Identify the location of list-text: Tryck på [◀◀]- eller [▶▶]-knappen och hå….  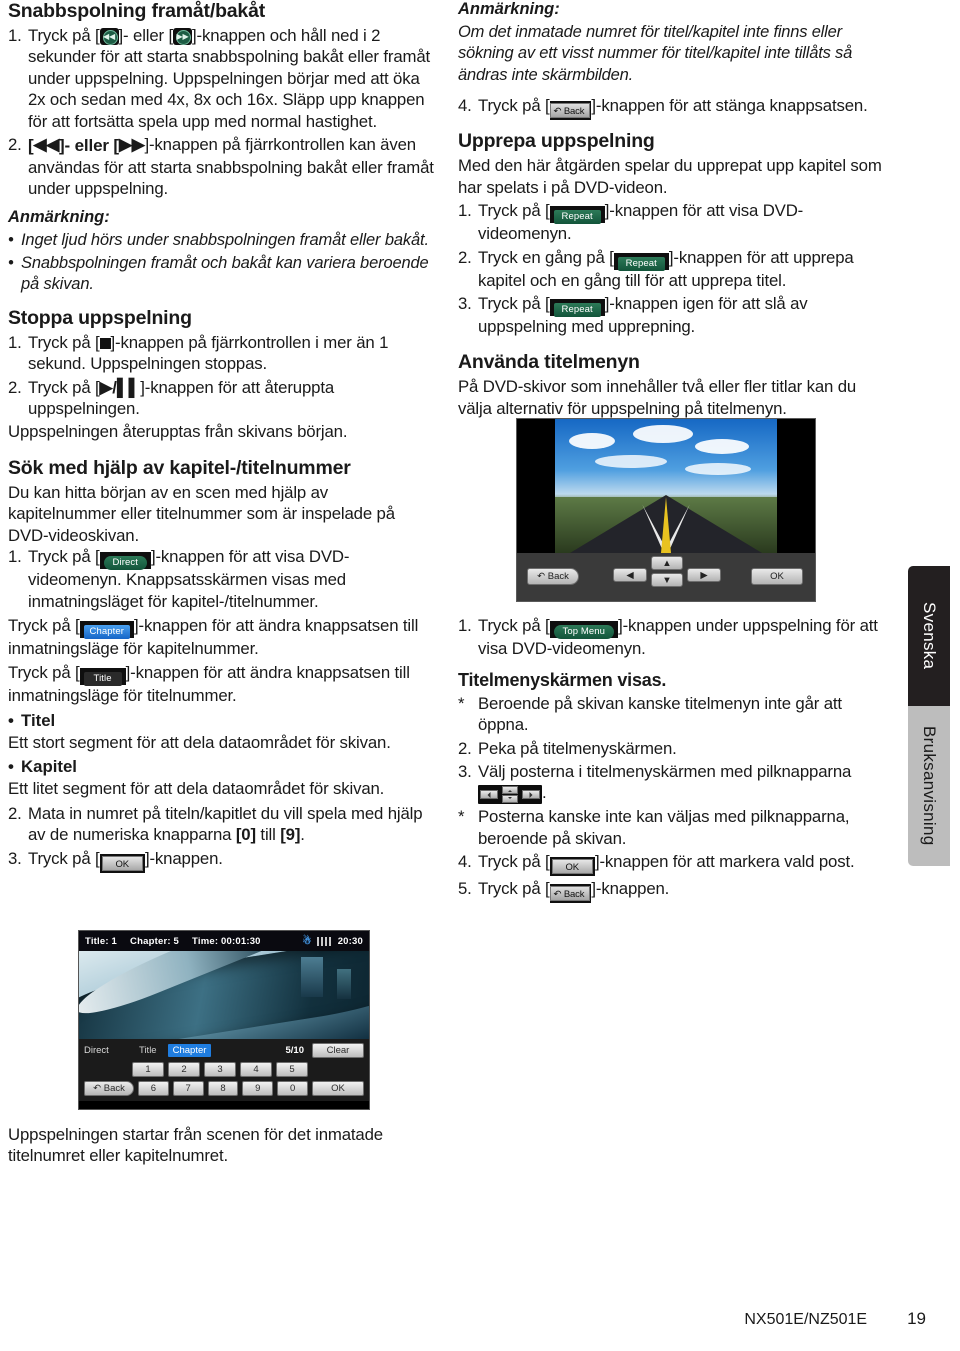
(231, 78).